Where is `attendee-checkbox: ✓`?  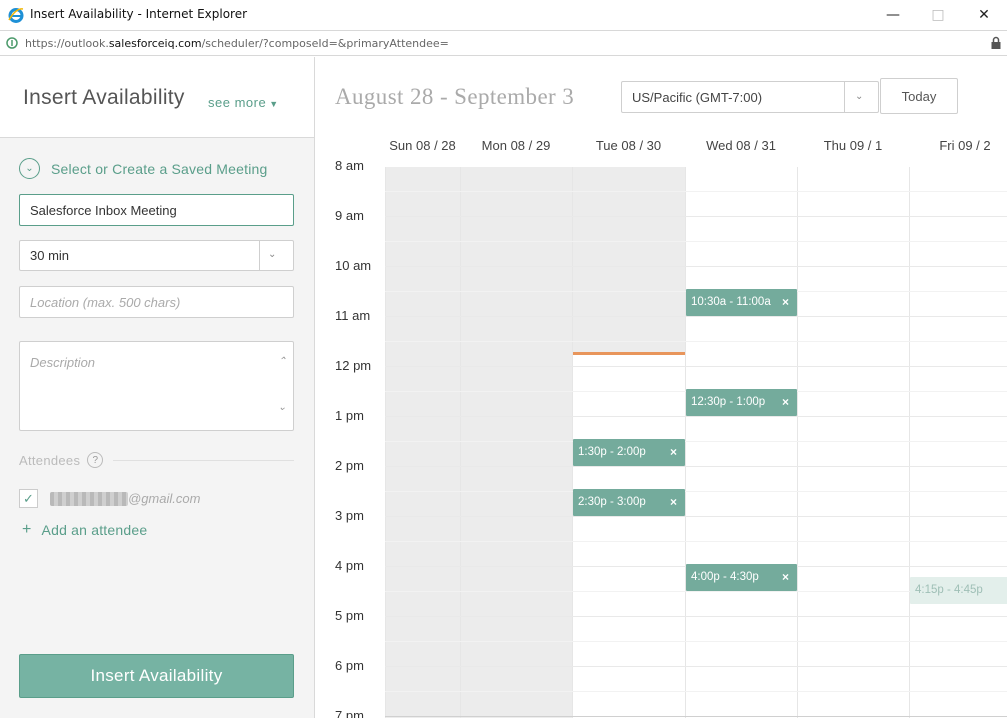
attendee-checkbox: ✓ is located at coordinates (28, 498).